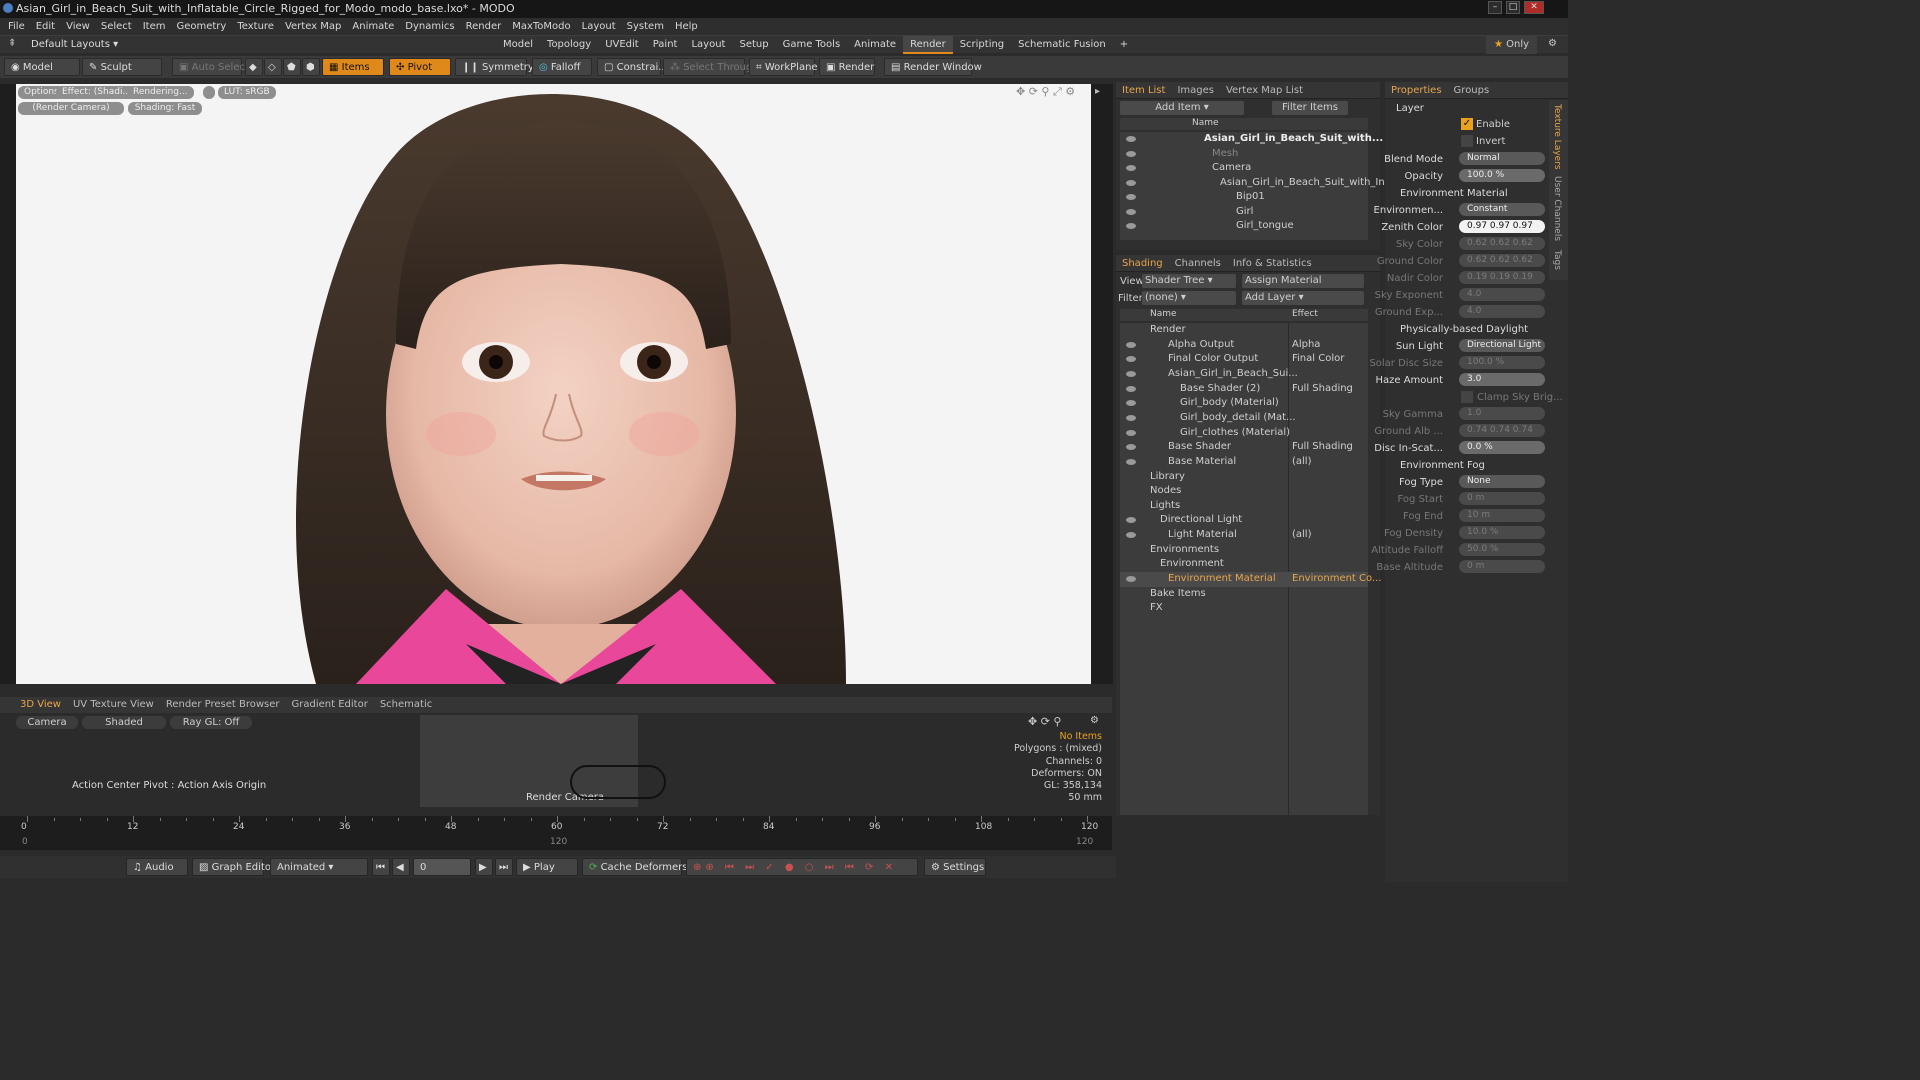  I want to click on menu-item: Item, so click(154, 26).